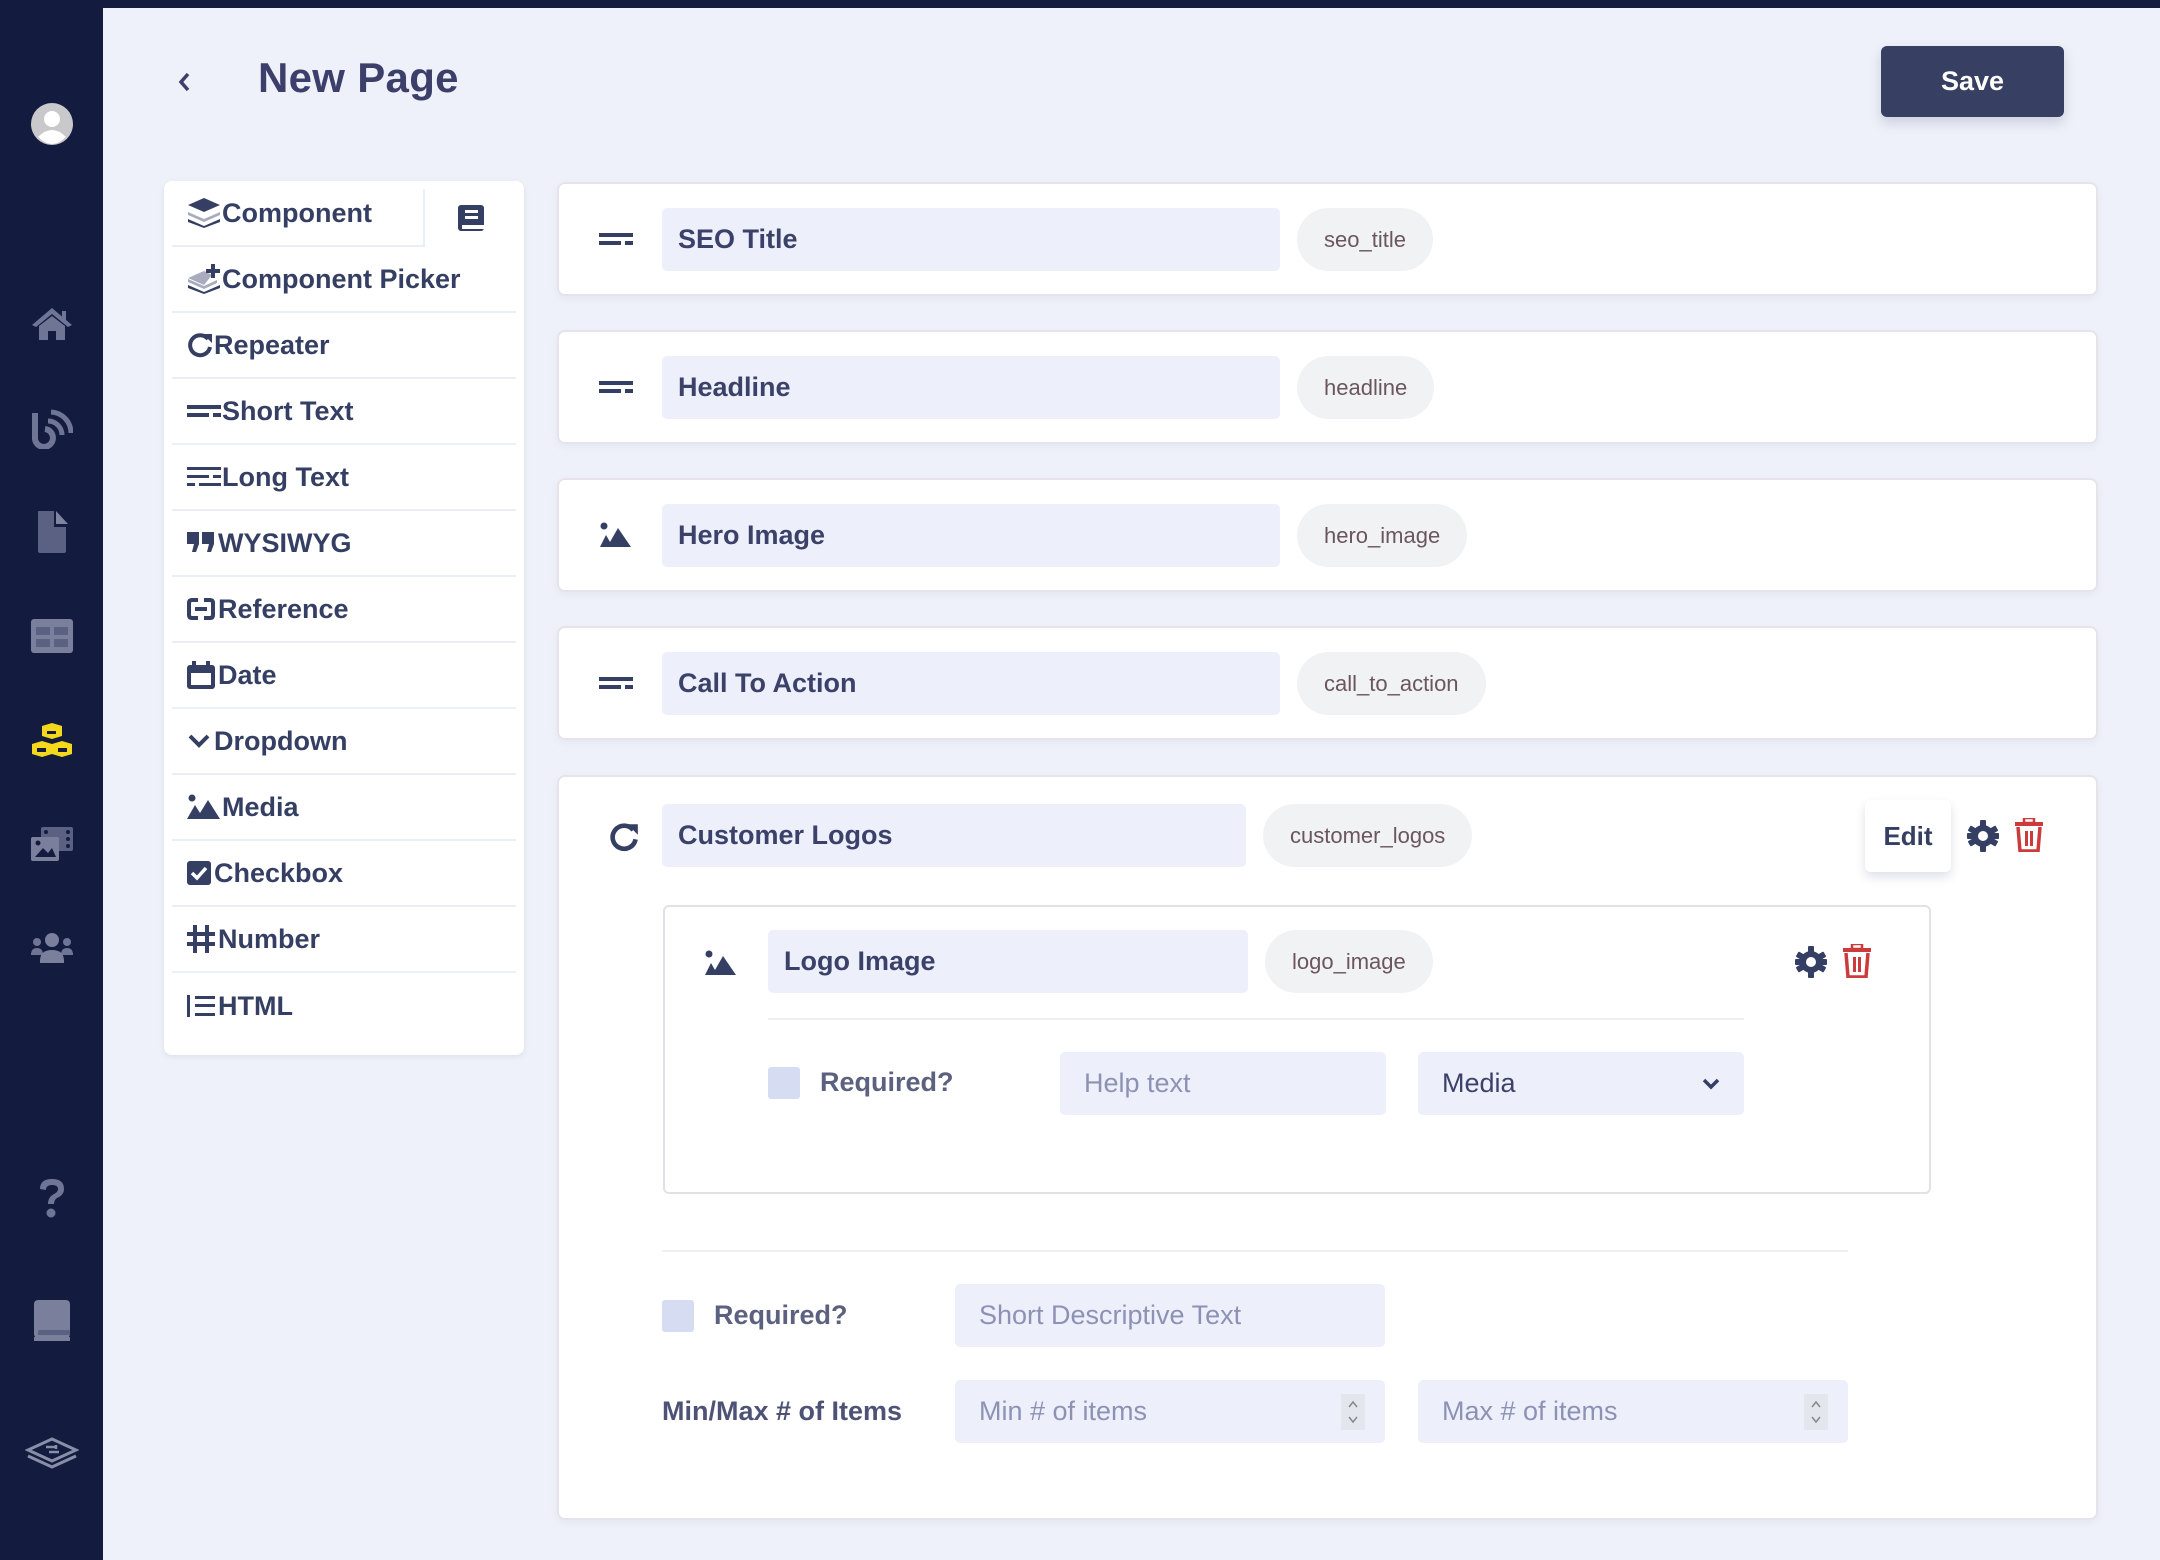  I want to click on field-key-pill: hero_image, so click(1382, 535).